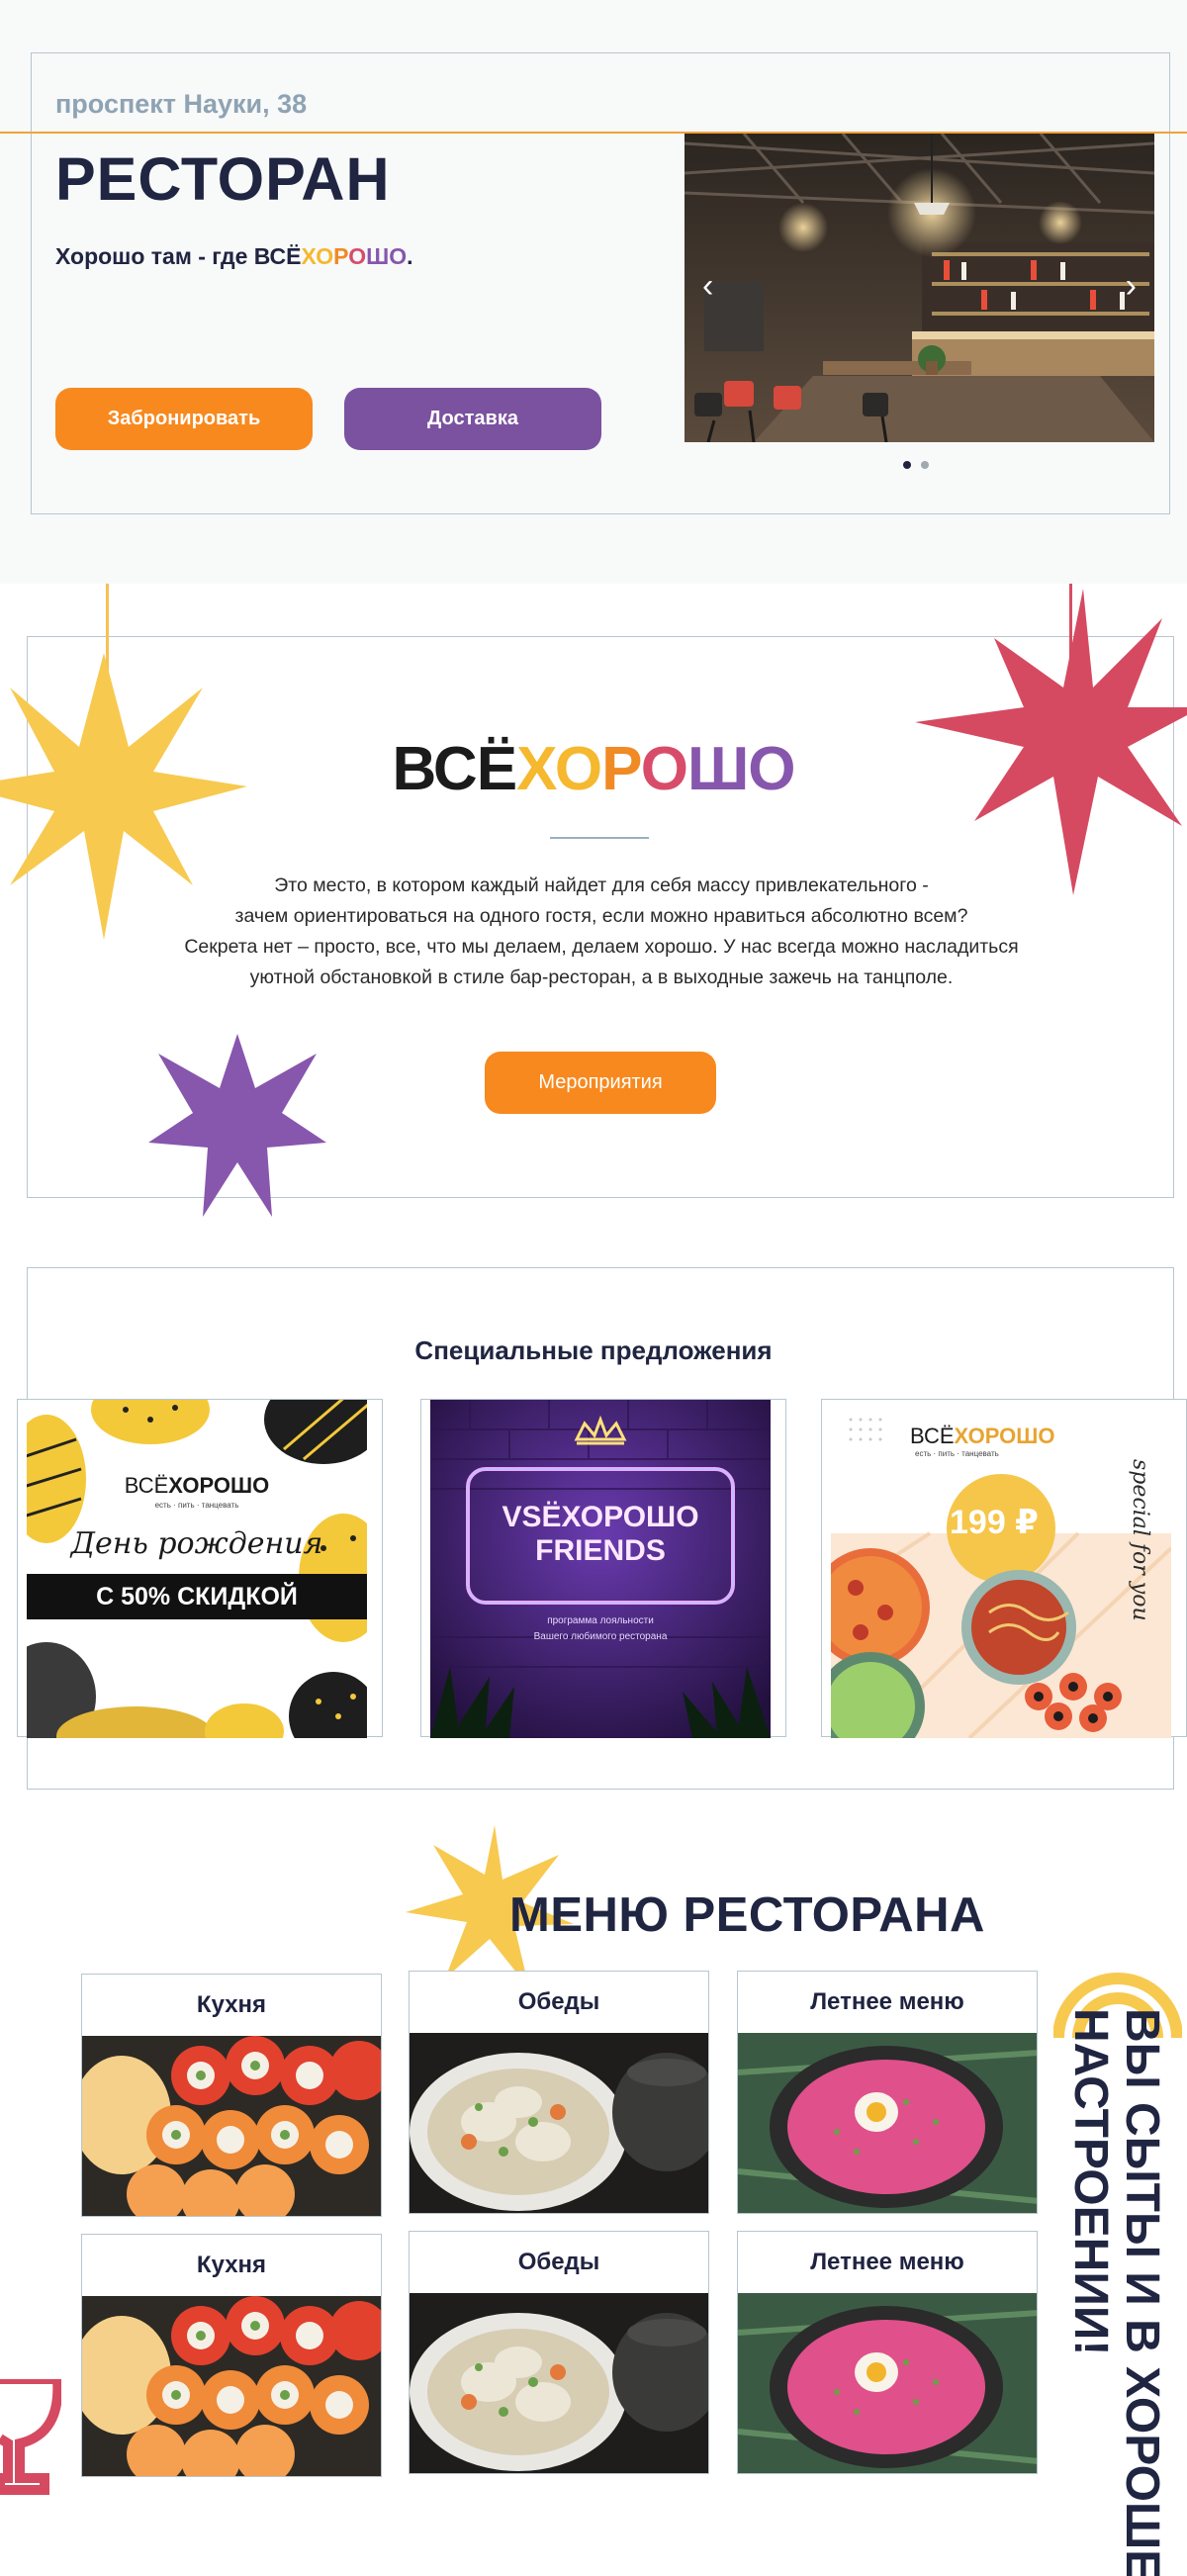  Describe the element at coordinates (621, 769) in the screenshot. I see `logo-letter: Р` at that location.